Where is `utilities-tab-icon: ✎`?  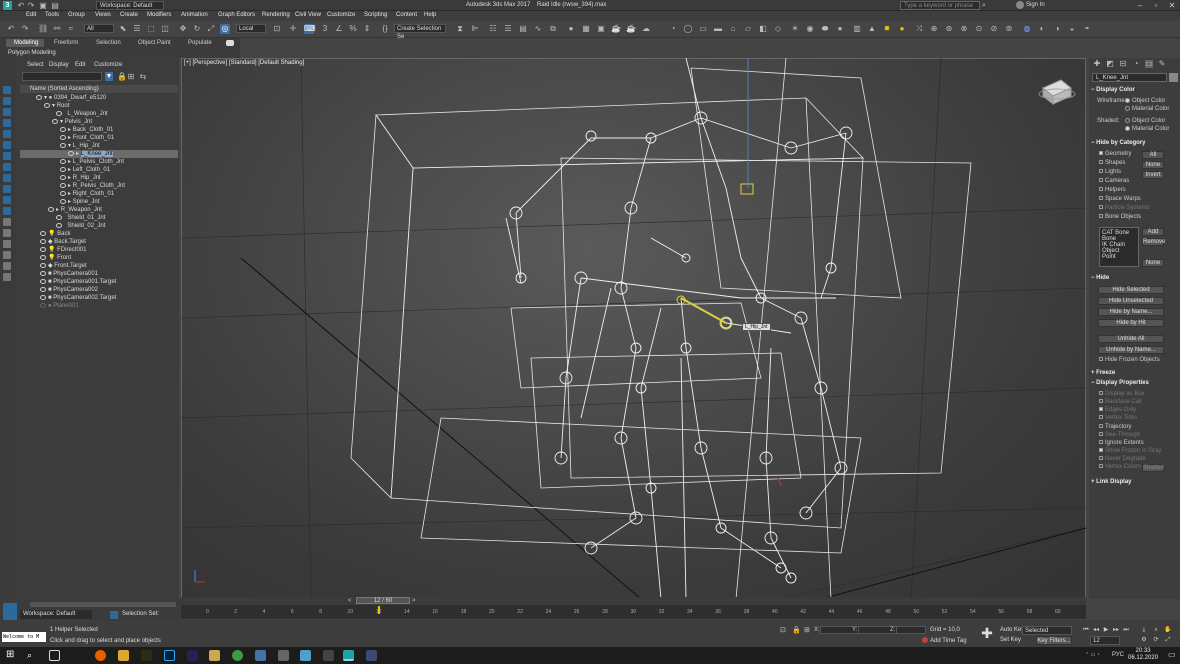
utilities-tab-icon: ✎ is located at coordinates (1162, 64).